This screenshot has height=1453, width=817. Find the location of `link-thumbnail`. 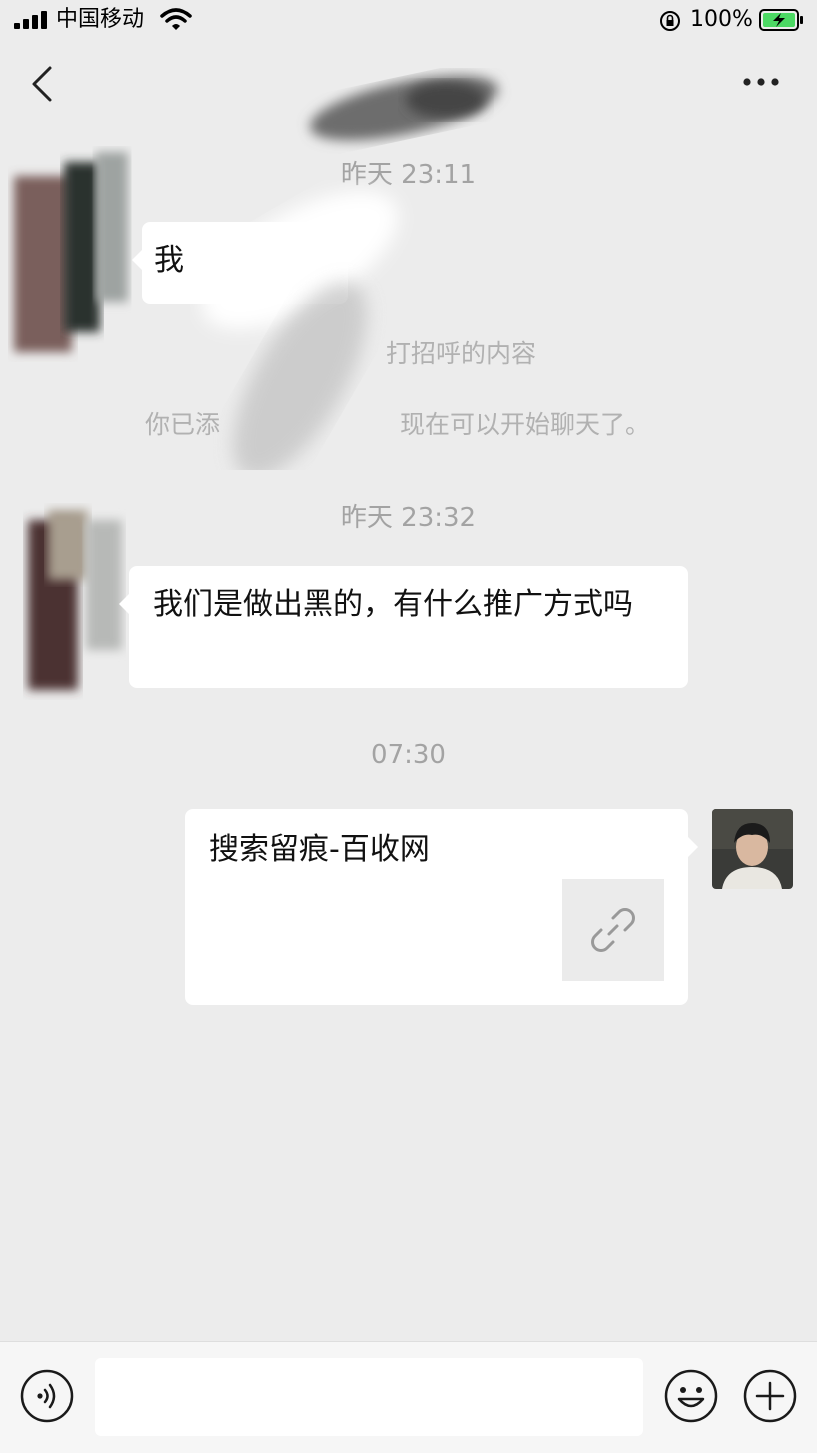

link-thumbnail is located at coordinates (613, 930).